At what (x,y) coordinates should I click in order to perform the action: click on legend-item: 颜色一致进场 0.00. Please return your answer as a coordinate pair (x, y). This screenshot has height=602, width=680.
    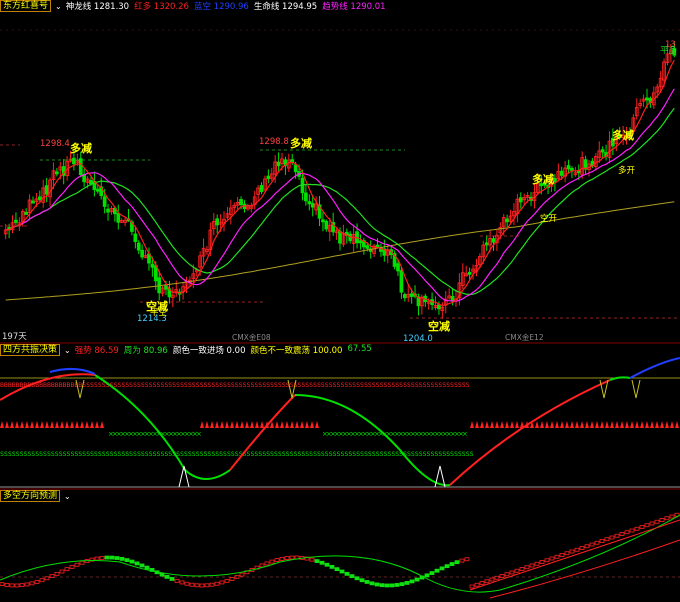
    Looking at the image, I should click on (209, 350).